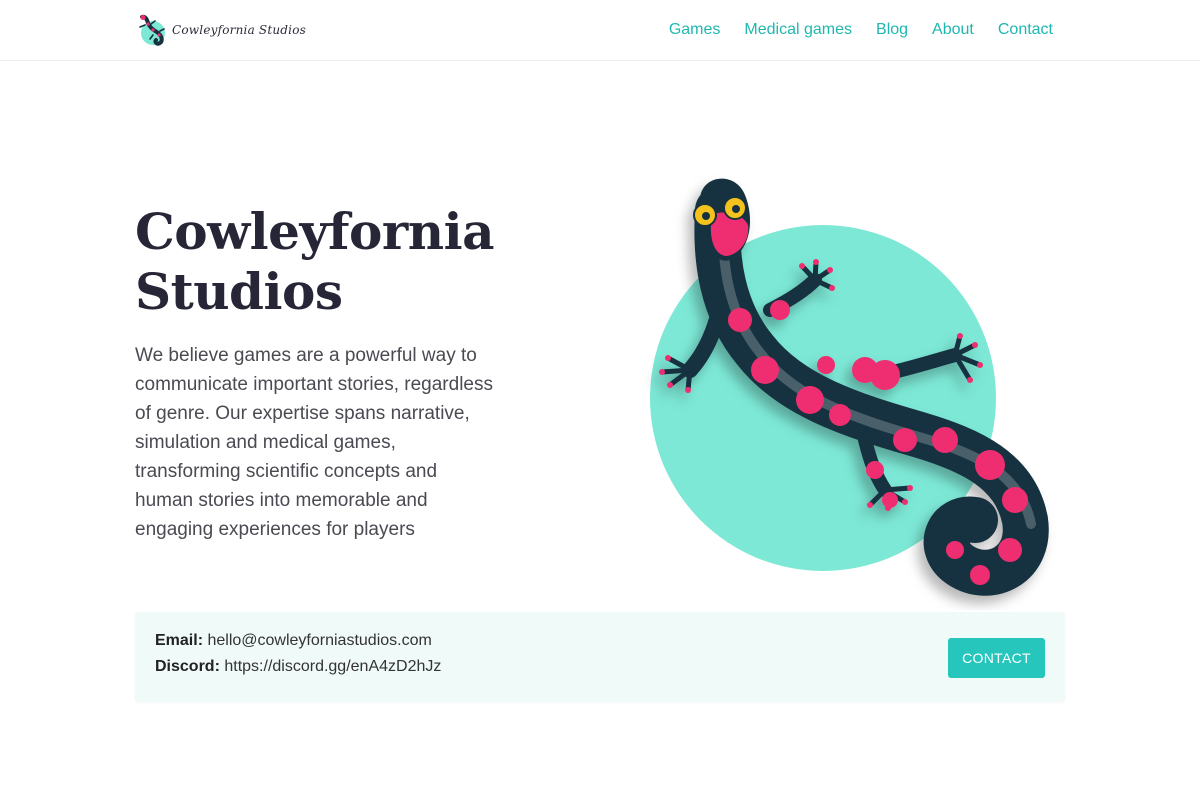  What do you see at coordinates (798, 30) in the screenshot?
I see `nav-link-medical-games: Medical games` at bounding box center [798, 30].